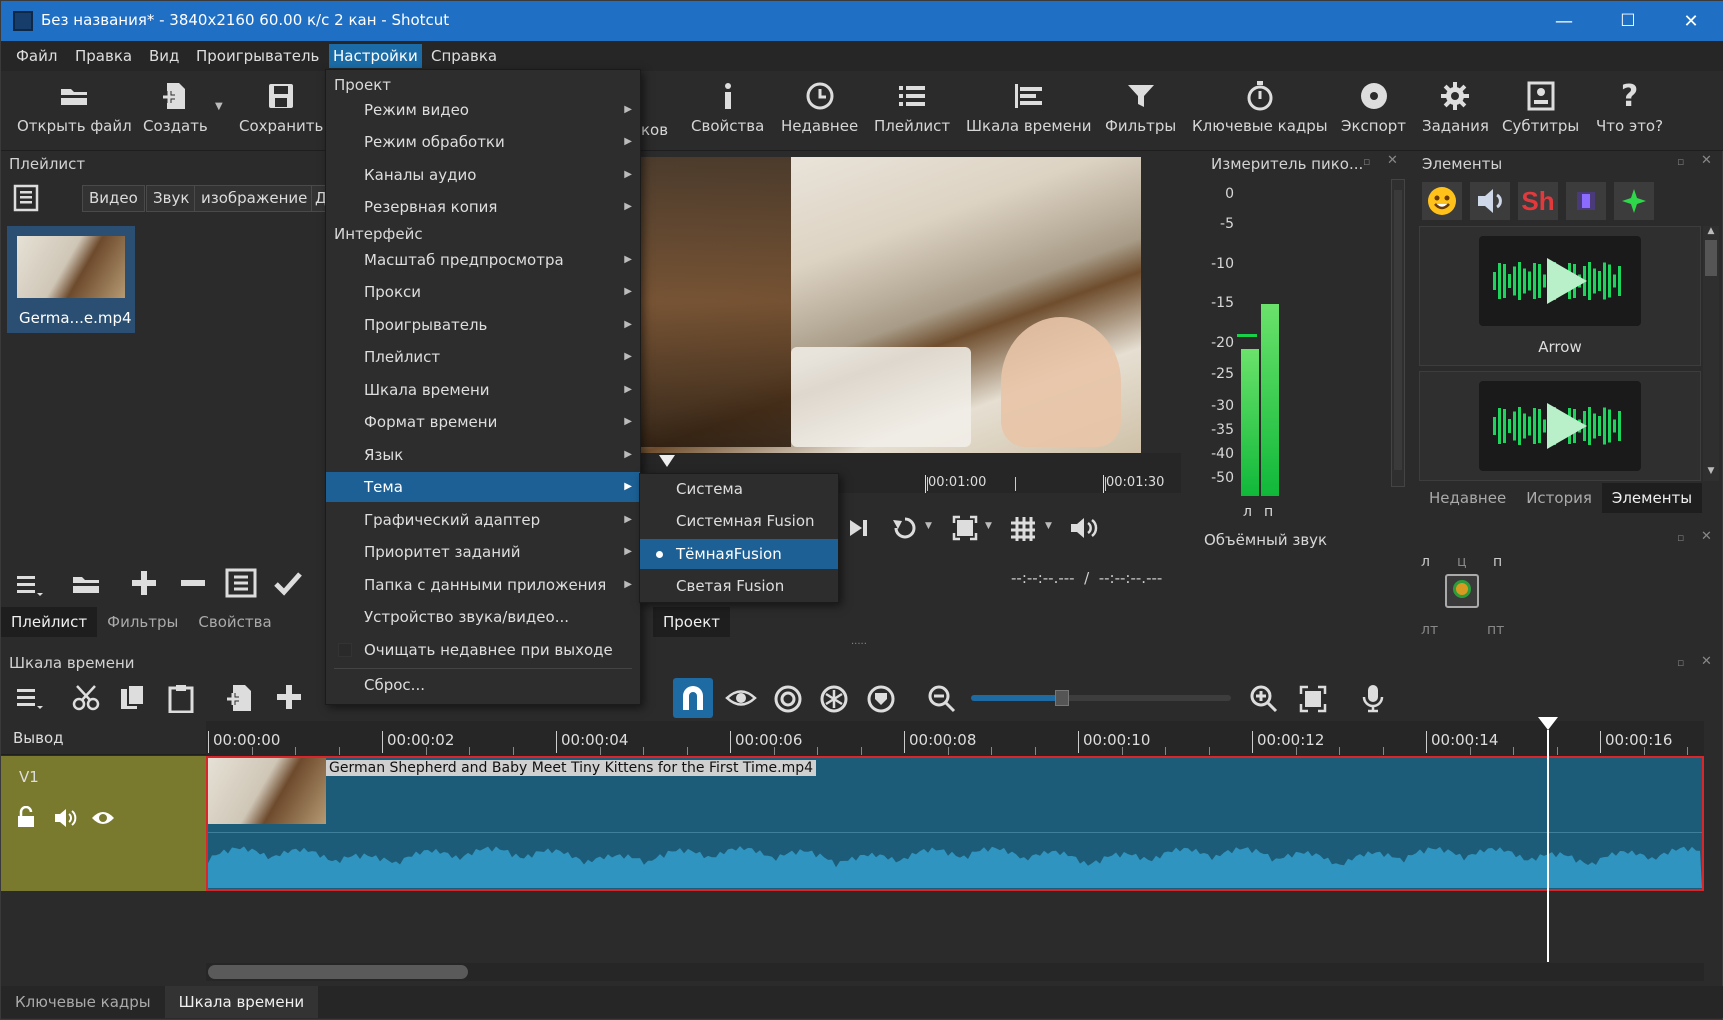 The image size is (1723, 1020). What do you see at coordinates (1029, 107) in the screenshot?
I see `timeline-button: Шкала времени` at bounding box center [1029, 107].